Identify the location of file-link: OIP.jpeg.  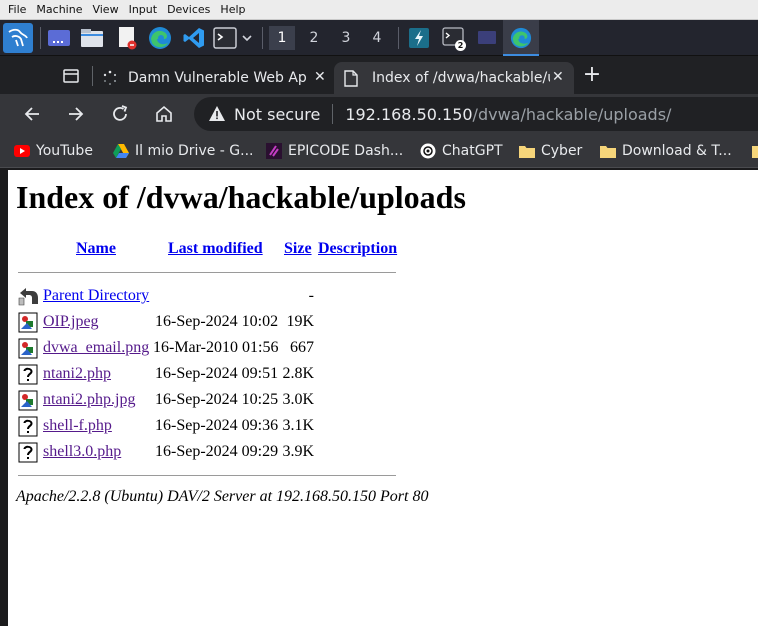
(71, 322).